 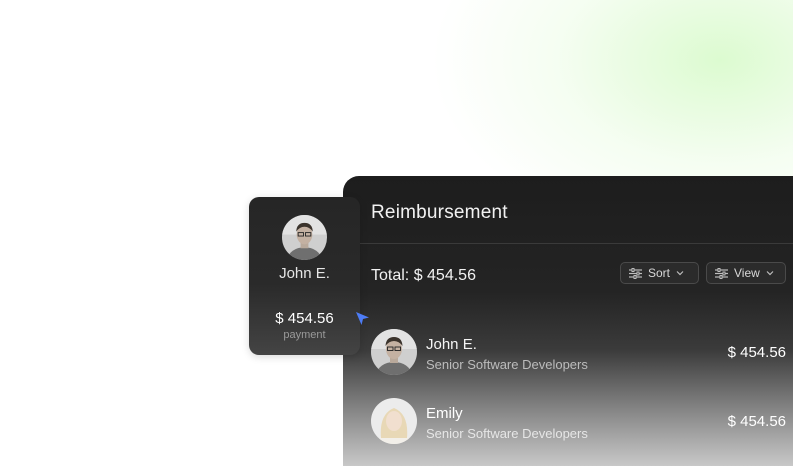 I want to click on view-label: View, so click(x=747, y=273).